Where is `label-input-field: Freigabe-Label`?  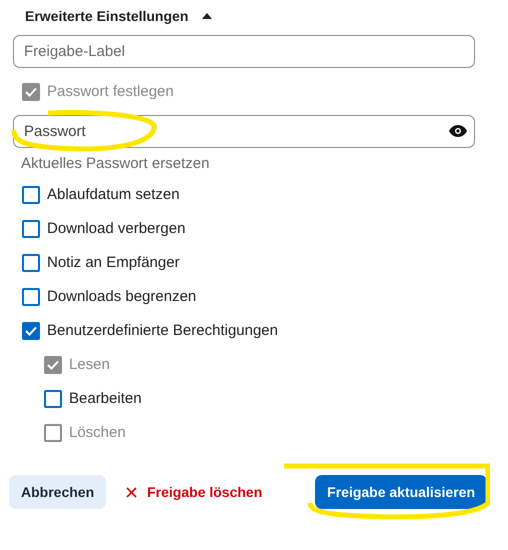 label-input-field: Freigabe-Label is located at coordinates (244, 51).